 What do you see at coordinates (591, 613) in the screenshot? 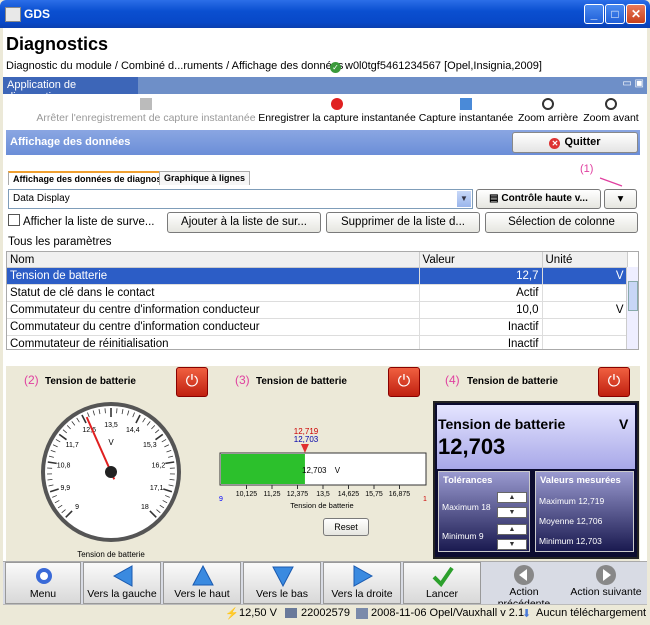
I see `status-download: Aucun téléchargement` at bounding box center [591, 613].